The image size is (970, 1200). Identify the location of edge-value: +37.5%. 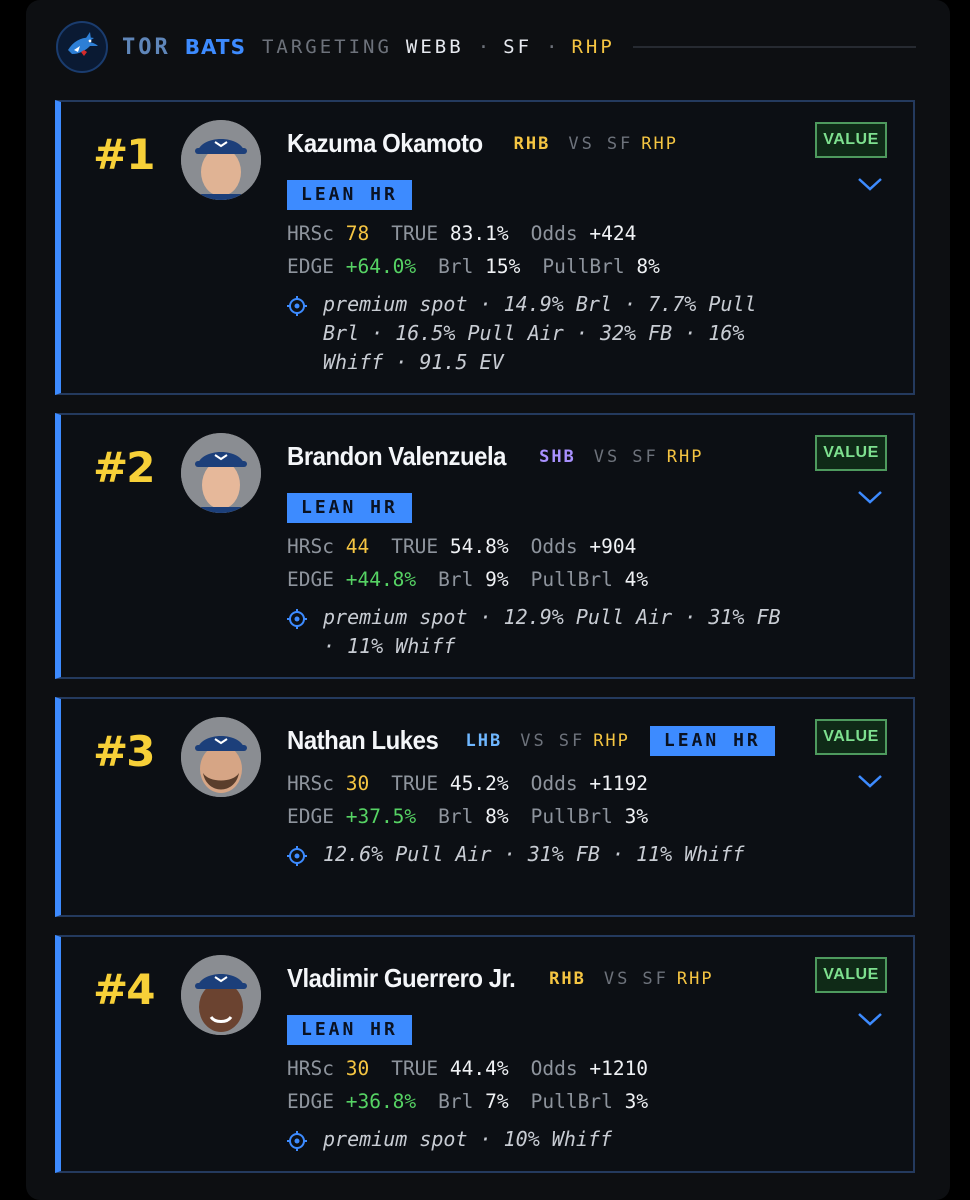
(381, 816).